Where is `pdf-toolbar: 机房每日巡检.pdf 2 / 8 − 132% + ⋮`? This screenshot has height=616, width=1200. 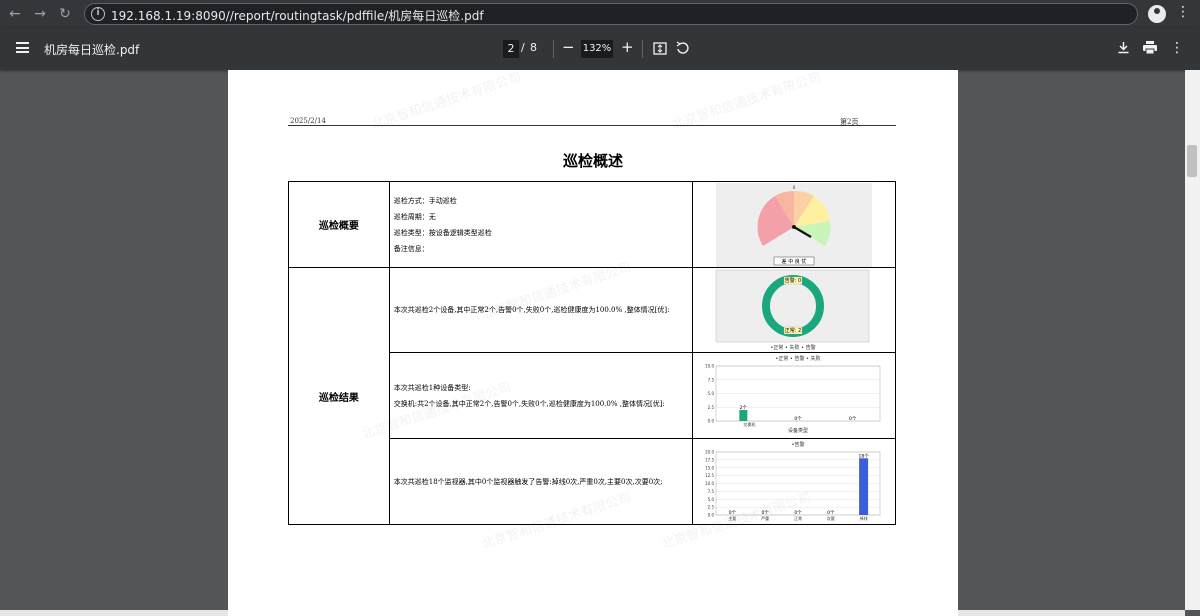
pdf-toolbar: 机房每日巡检.pdf 2 / 8 − 132% + ⋮ is located at coordinates (600, 49).